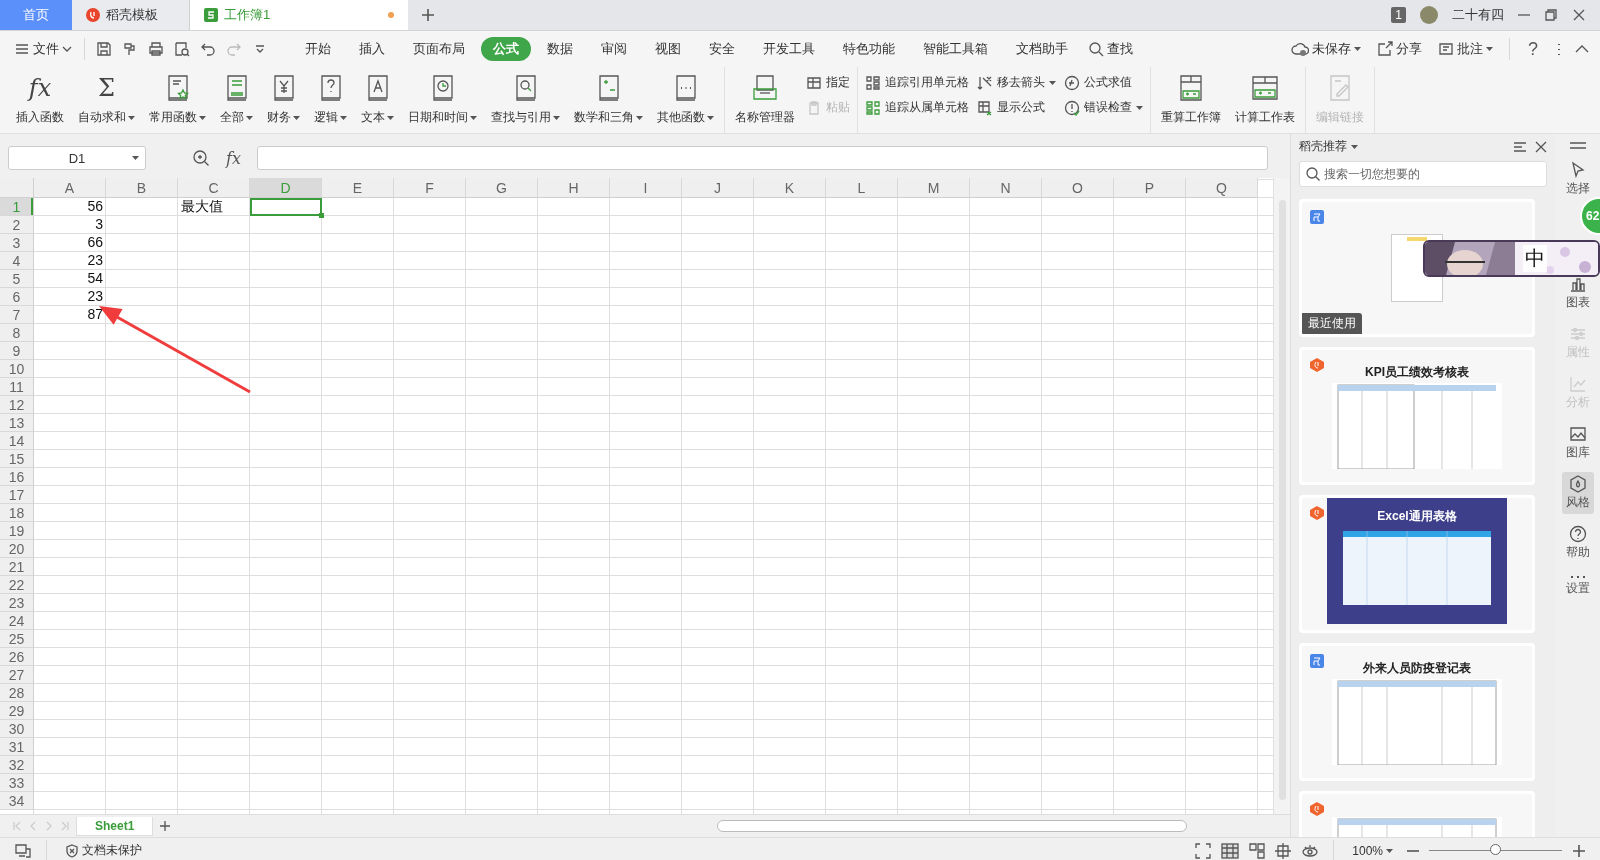 This screenshot has width=1600, height=860. I want to click on sidebar-item: 风格, so click(1577, 493).